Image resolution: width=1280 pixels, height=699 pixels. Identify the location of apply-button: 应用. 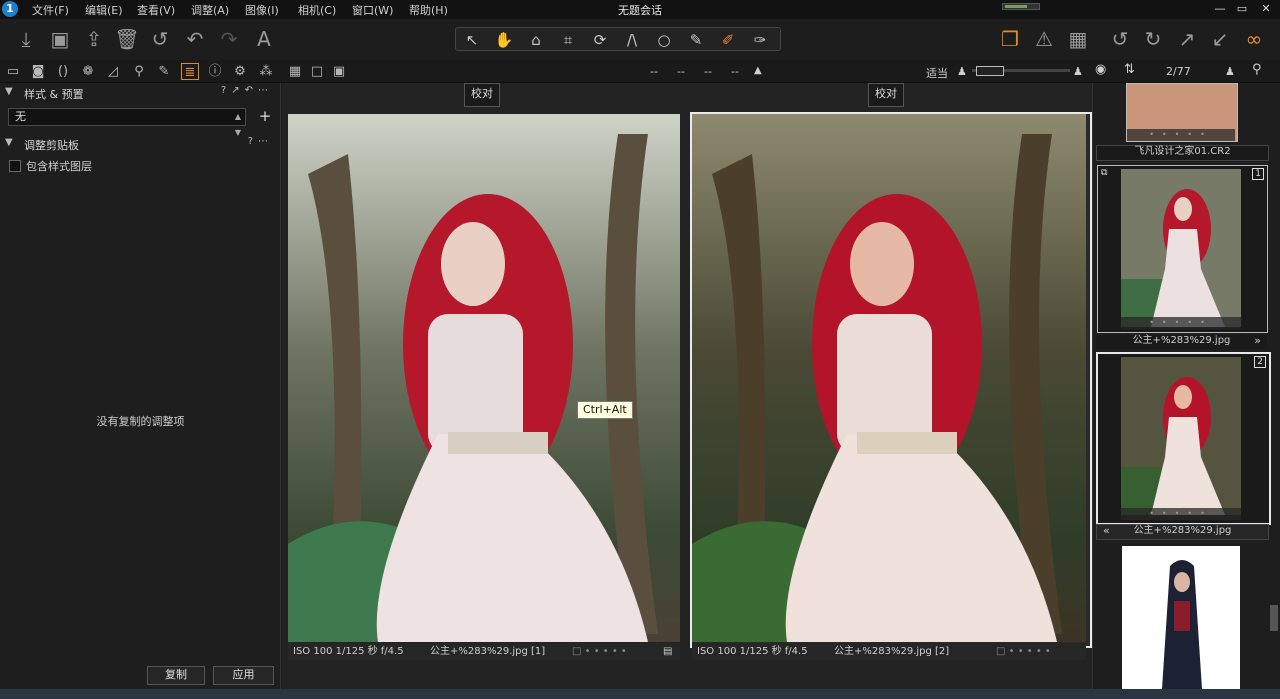
(243, 675).